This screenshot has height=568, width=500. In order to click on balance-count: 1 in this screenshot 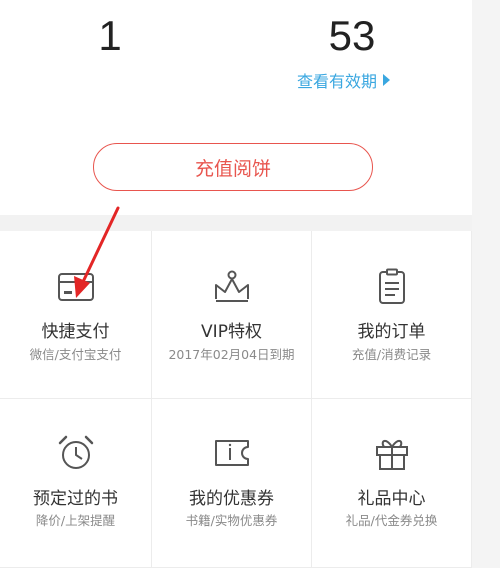, I will do `click(110, 35)`.